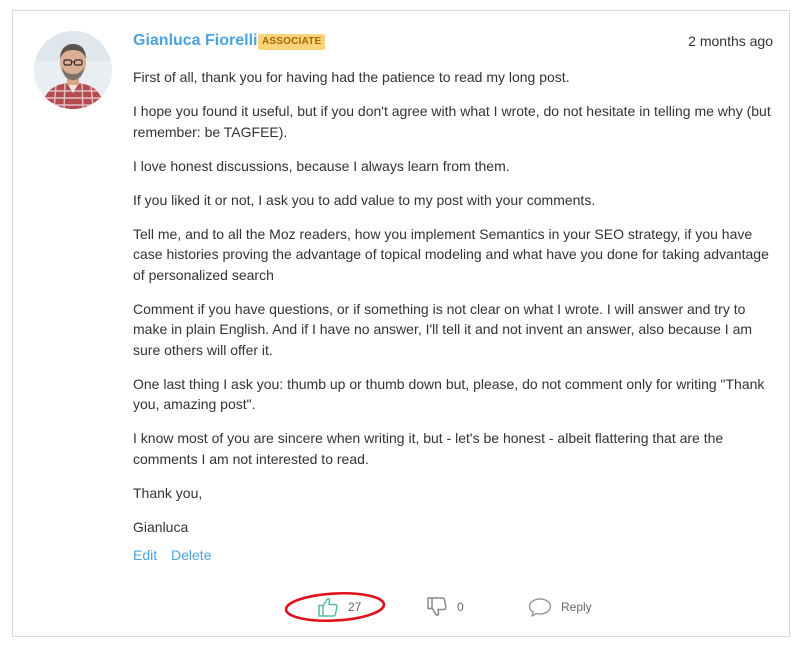  What do you see at coordinates (145, 555) in the screenshot?
I see `edit-link: Edit` at bounding box center [145, 555].